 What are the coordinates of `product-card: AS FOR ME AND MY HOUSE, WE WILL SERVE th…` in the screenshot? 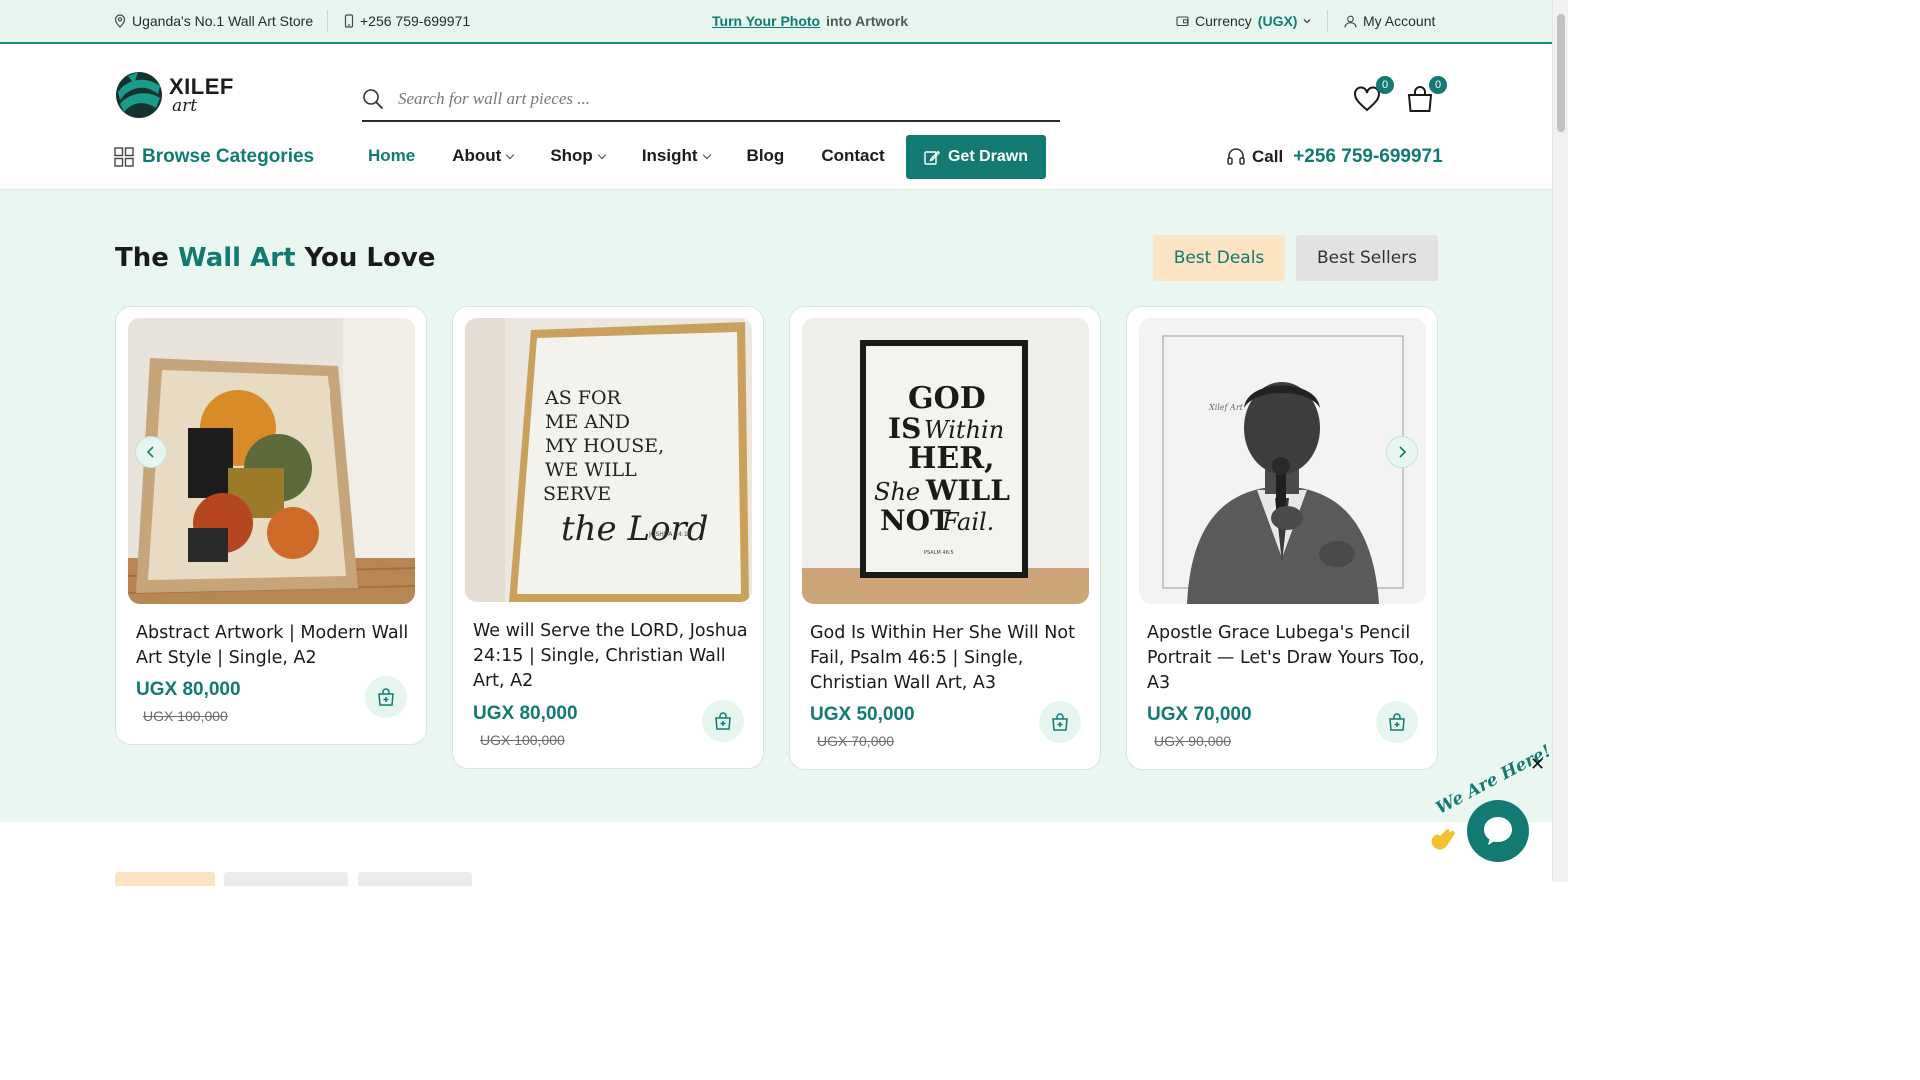 It's located at (608, 537).